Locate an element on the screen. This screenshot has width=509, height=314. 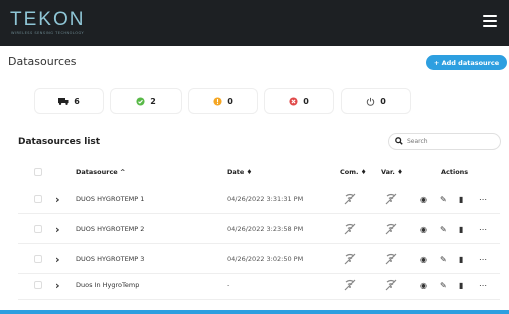
column-header-actions: Actions is located at coordinates (455, 172).